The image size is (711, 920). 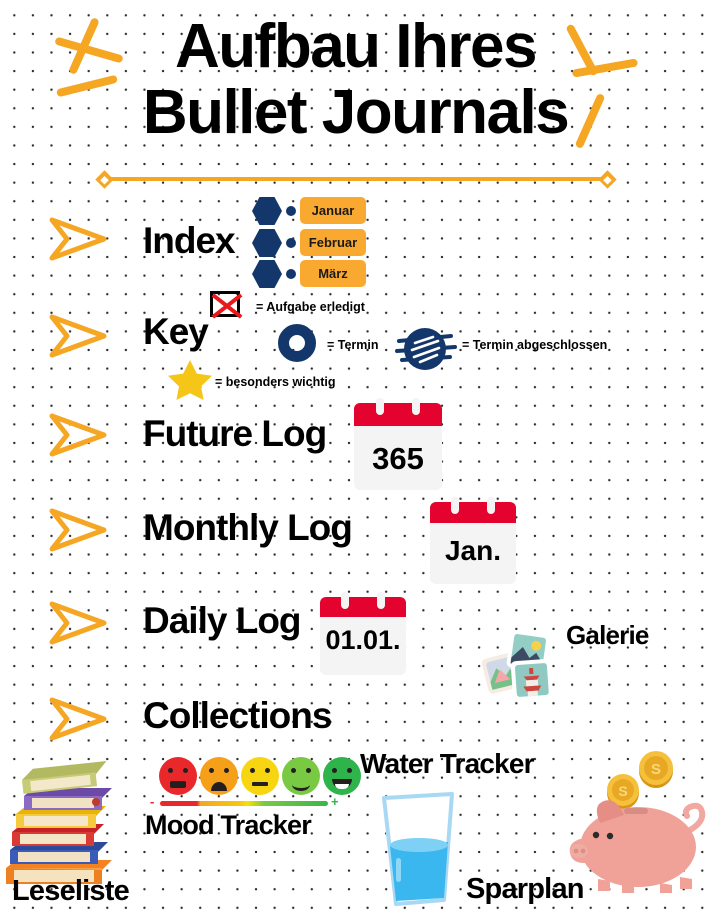 I want to click on section-label-daily-log: Daily Log, so click(x=222, y=620).